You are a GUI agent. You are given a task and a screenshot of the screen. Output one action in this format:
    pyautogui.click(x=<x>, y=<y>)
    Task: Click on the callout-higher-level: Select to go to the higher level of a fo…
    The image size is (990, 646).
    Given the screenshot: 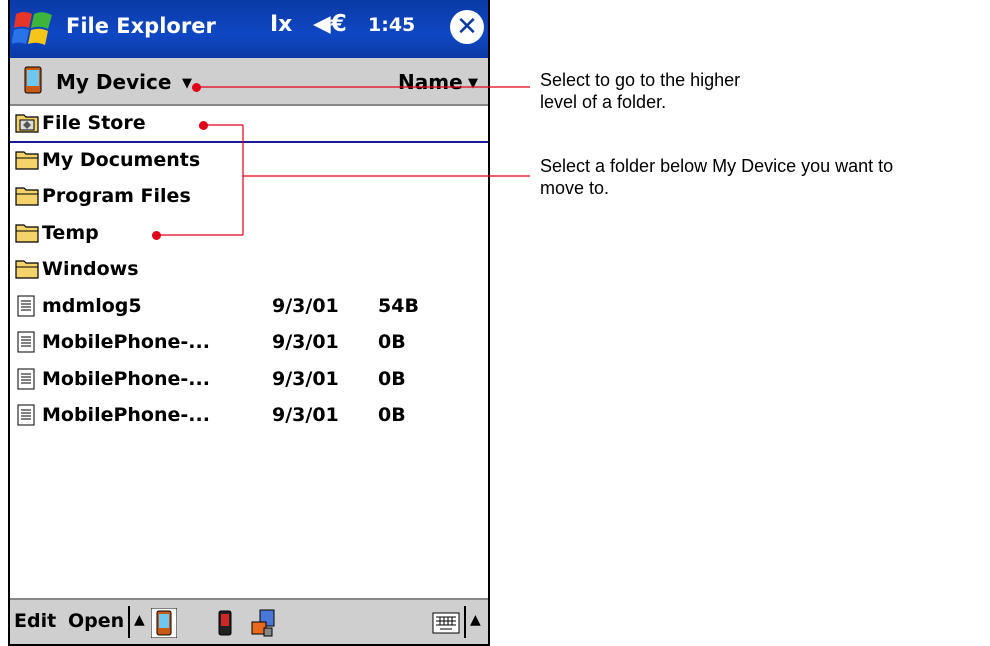 What is the action you would take?
    pyautogui.click(x=640, y=91)
    